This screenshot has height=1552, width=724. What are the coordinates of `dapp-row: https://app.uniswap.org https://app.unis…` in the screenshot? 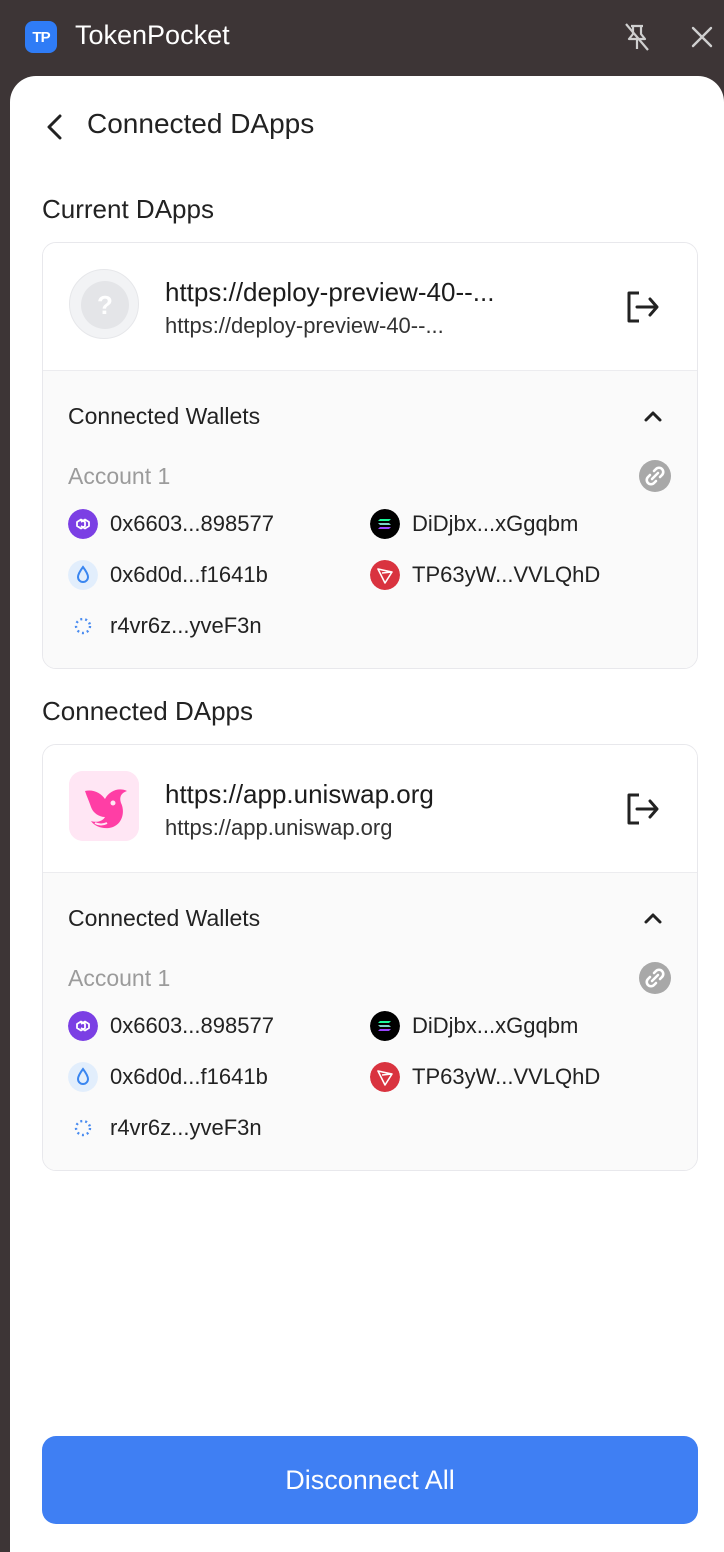 It's located at (370, 809).